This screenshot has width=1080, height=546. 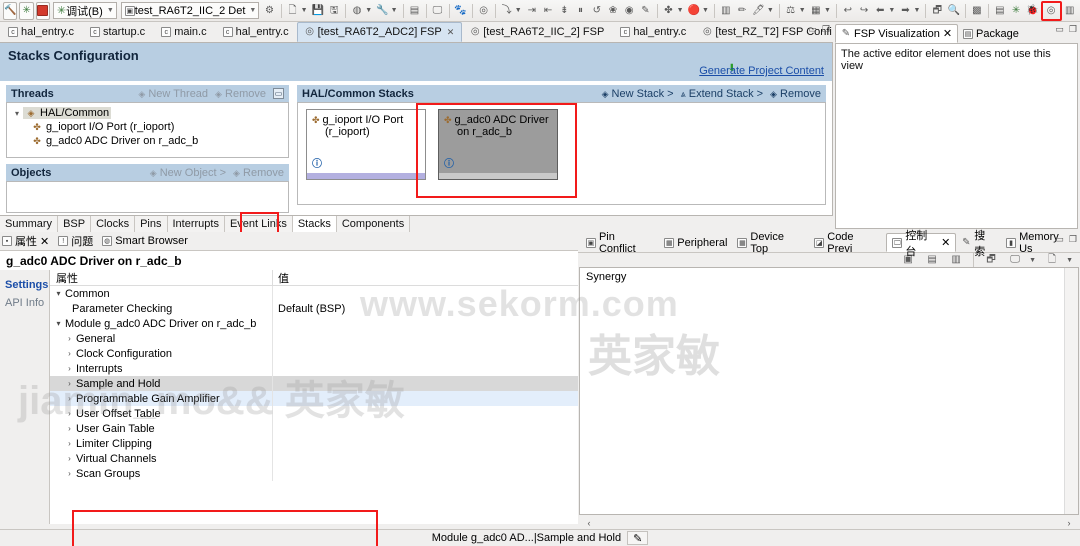 What do you see at coordinates (694, 11) in the screenshot?
I see `breakpoint-icon: 🔴` at bounding box center [694, 11].